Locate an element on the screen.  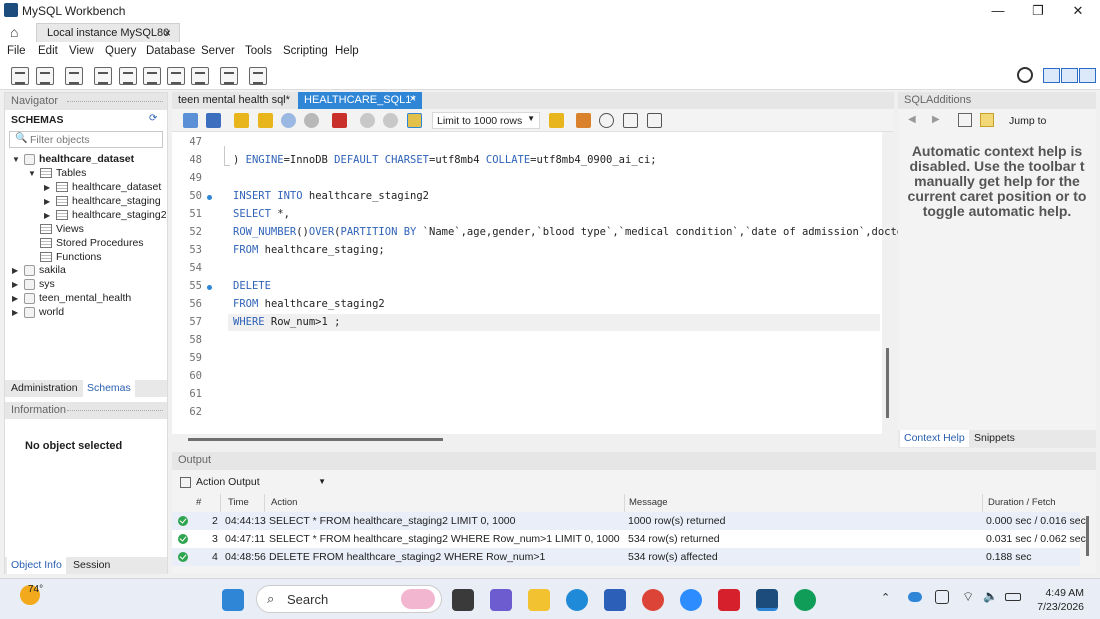
file-explorer-icon is located at coordinates (539, 600).